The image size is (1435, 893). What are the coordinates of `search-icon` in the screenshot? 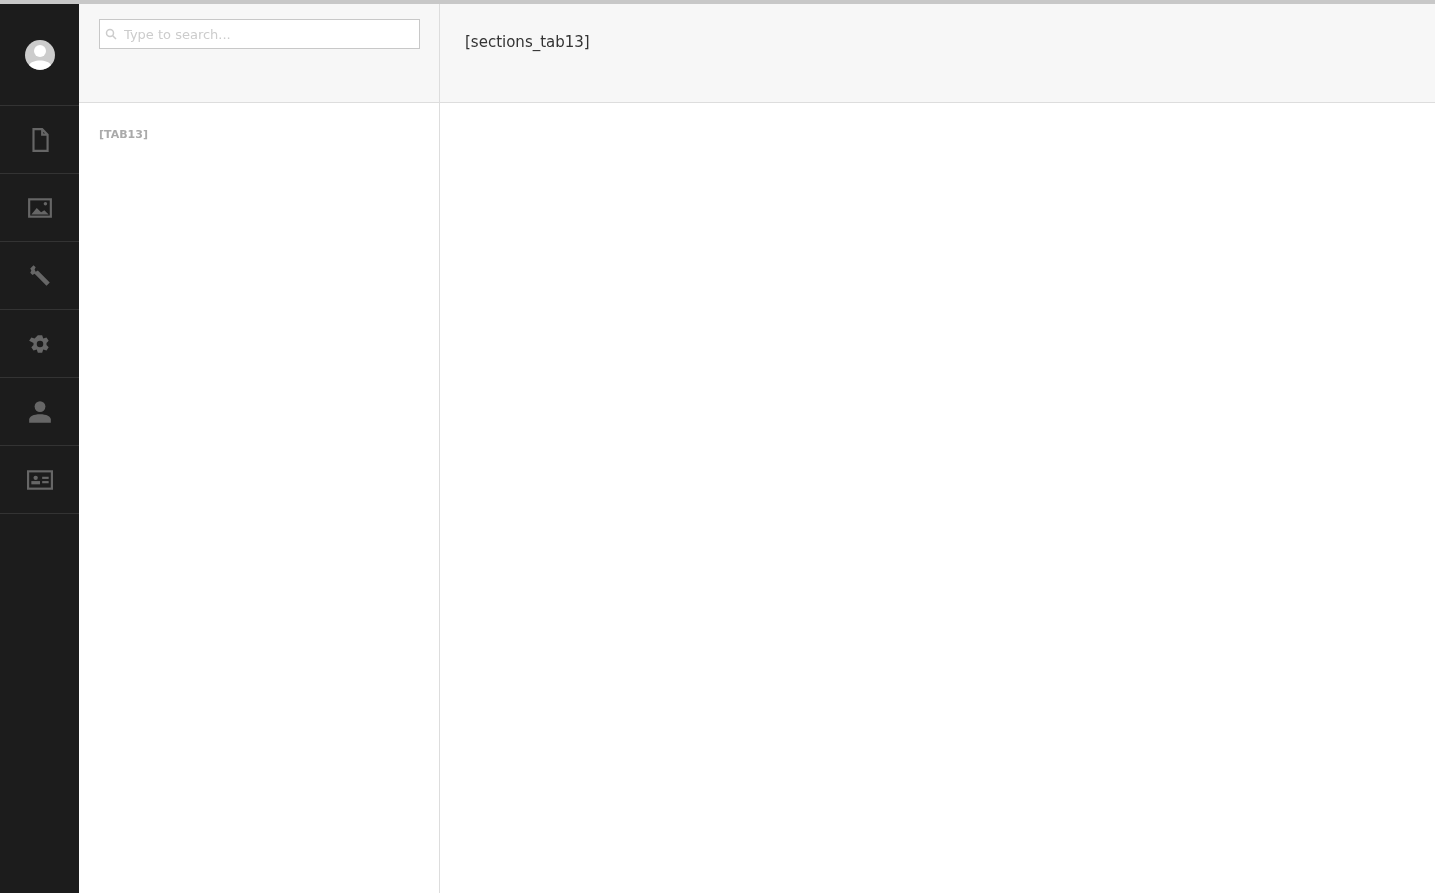 It's located at (111, 34).